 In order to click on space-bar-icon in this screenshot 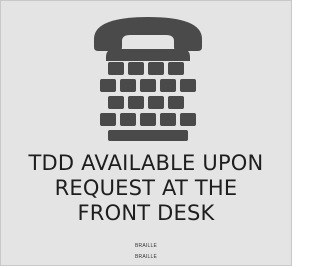, I will do `click(148, 135)`.